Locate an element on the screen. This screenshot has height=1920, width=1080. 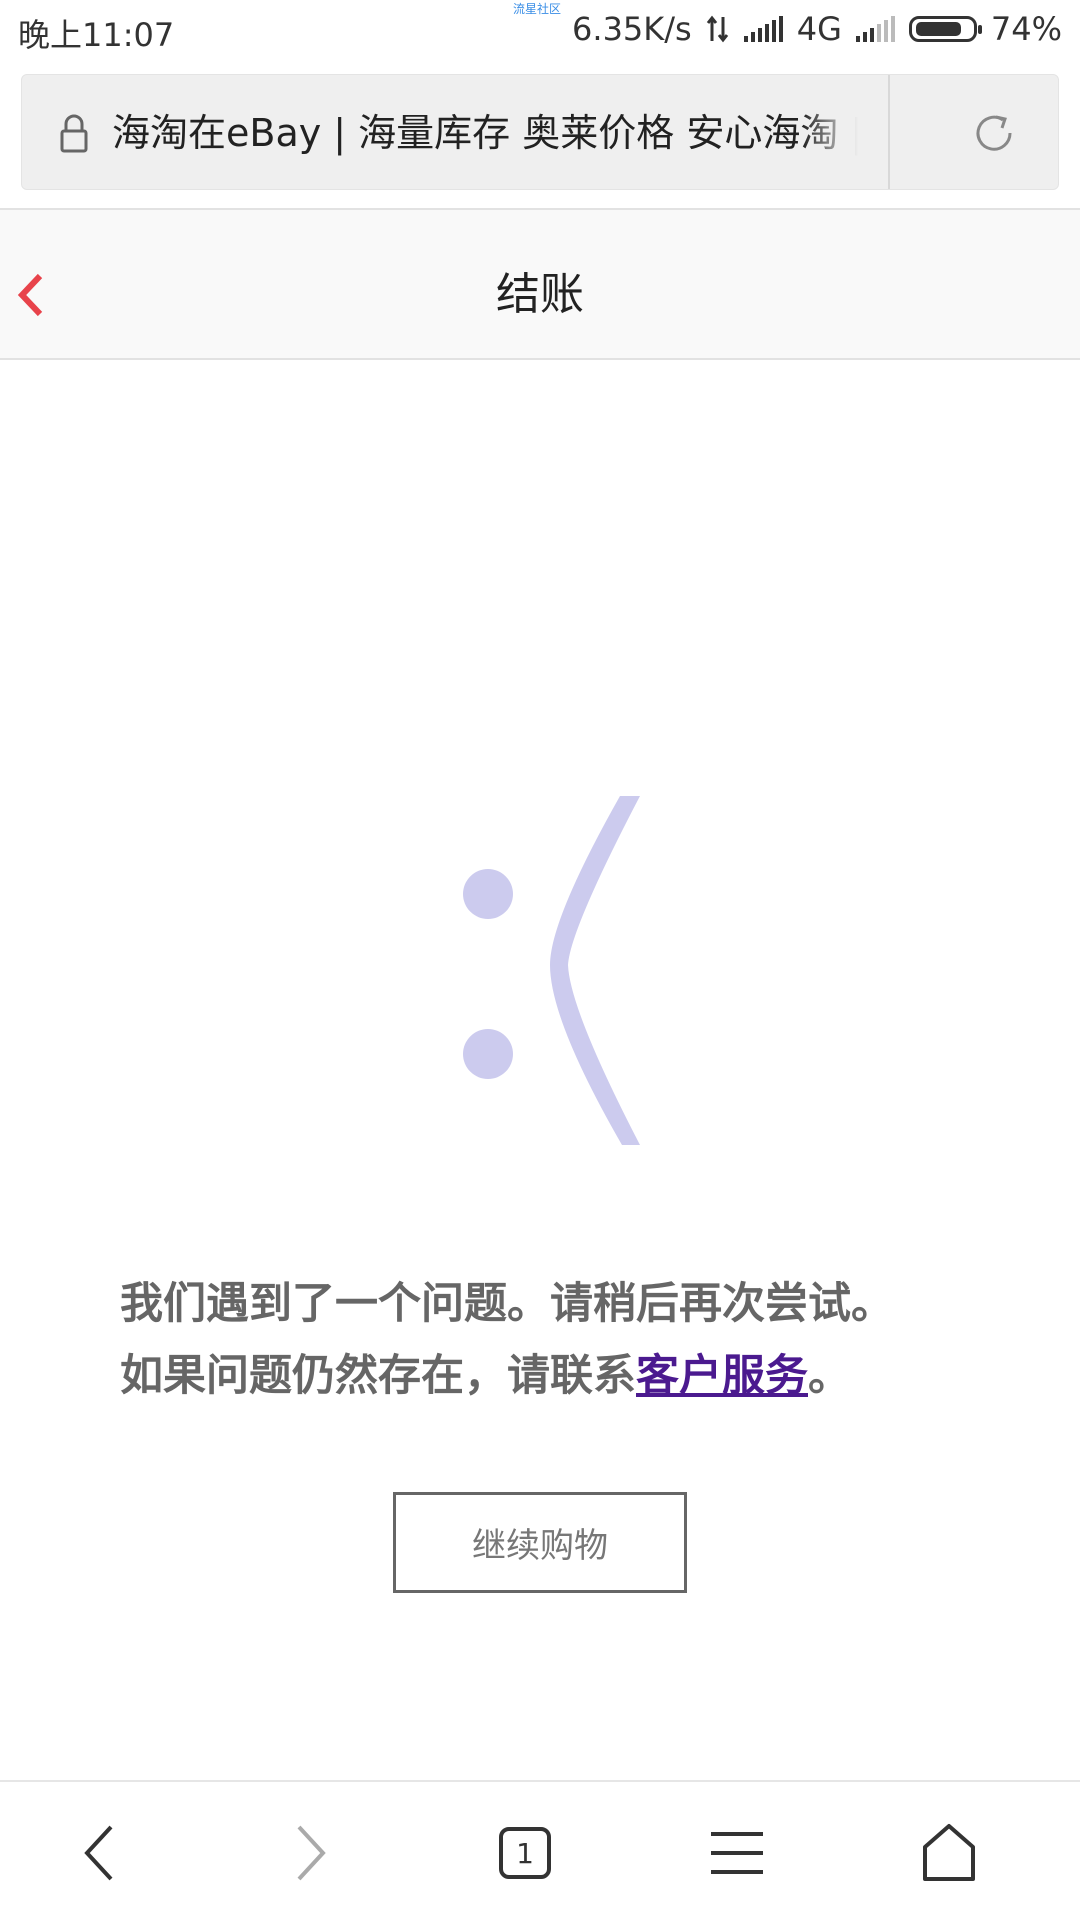
battery-percent: 74% is located at coordinates (1026, 29).